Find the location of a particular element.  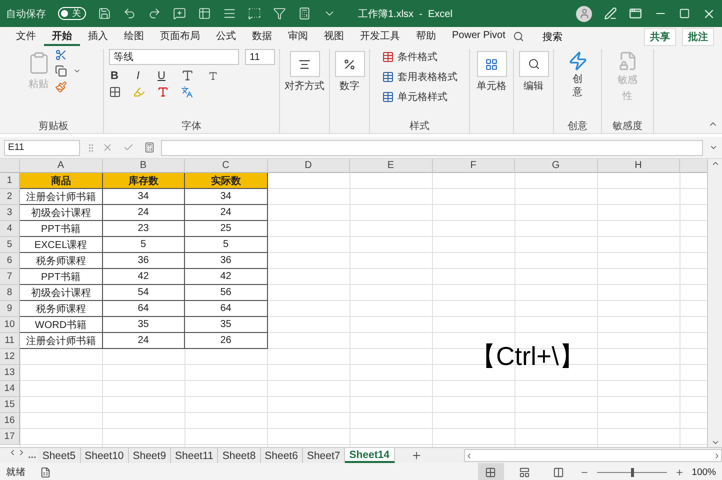

sheet-tab: Sheet14 is located at coordinates (369, 455).